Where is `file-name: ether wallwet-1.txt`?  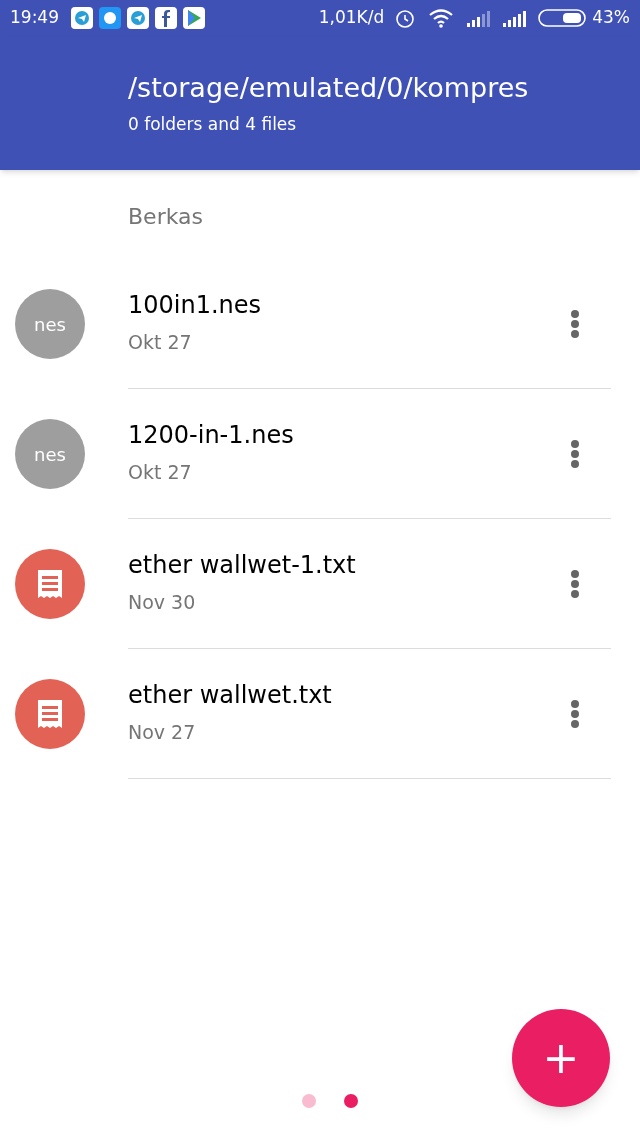 file-name: ether wallwet-1.txt is located at coordinates (242, 565).